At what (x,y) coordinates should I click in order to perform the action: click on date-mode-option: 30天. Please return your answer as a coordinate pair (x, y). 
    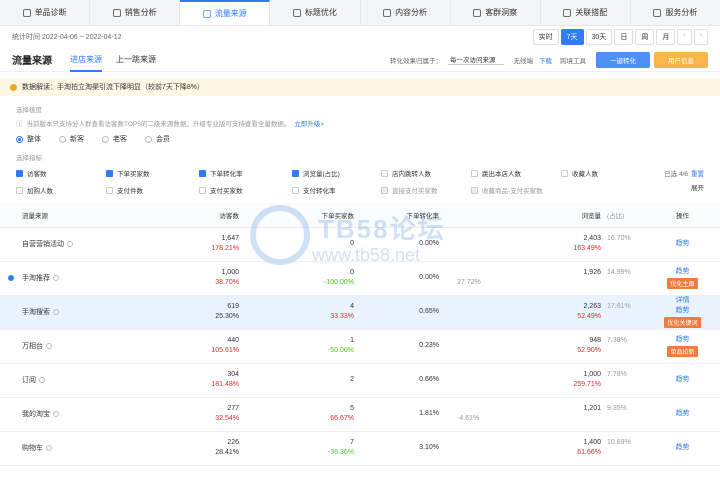
    Looking at the image, I should click on (599, 37).